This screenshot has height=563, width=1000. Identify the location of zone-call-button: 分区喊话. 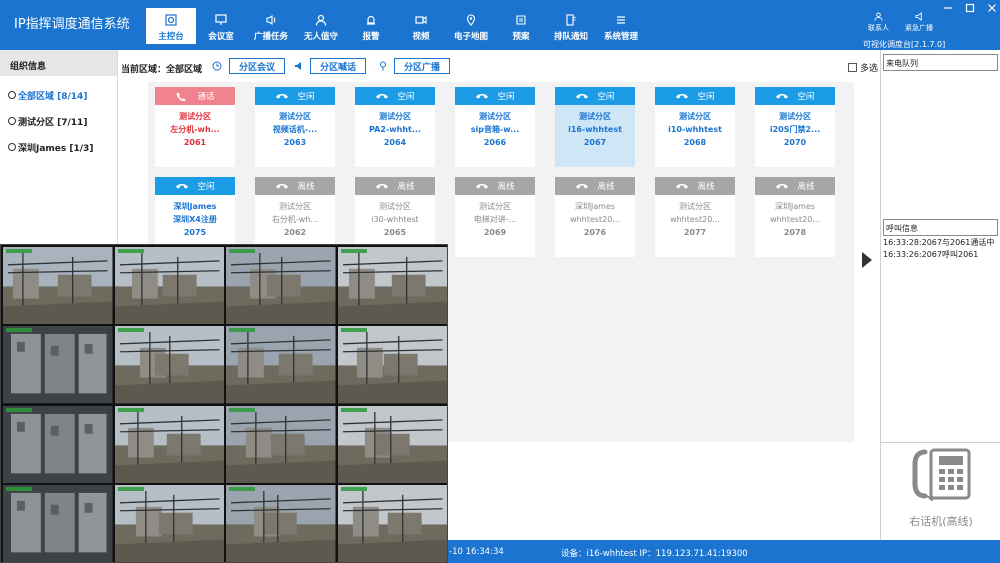
(338, 66).